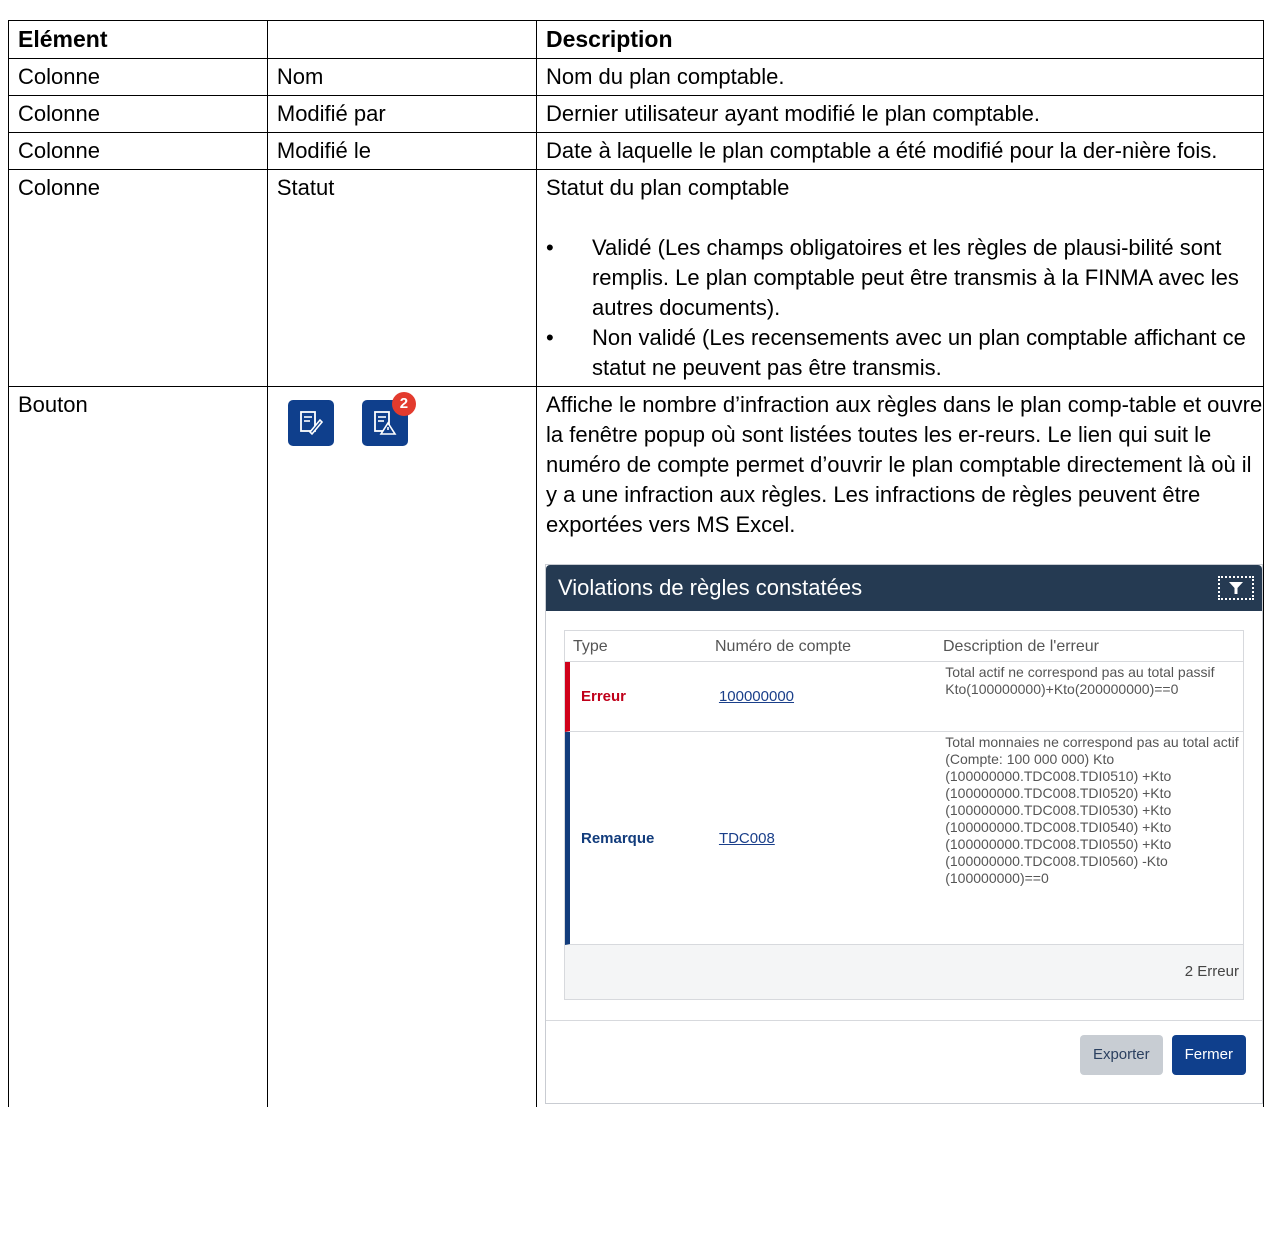  Describe the element at coordinates (667, 187) in the screenshot. I see `status-intro: Statut du plan comptable` at that location.